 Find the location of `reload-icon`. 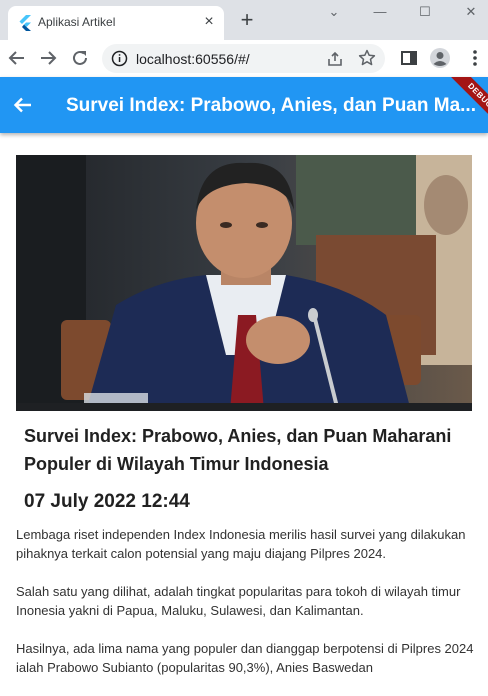

reload-icon is located at coordinates (80, 58).